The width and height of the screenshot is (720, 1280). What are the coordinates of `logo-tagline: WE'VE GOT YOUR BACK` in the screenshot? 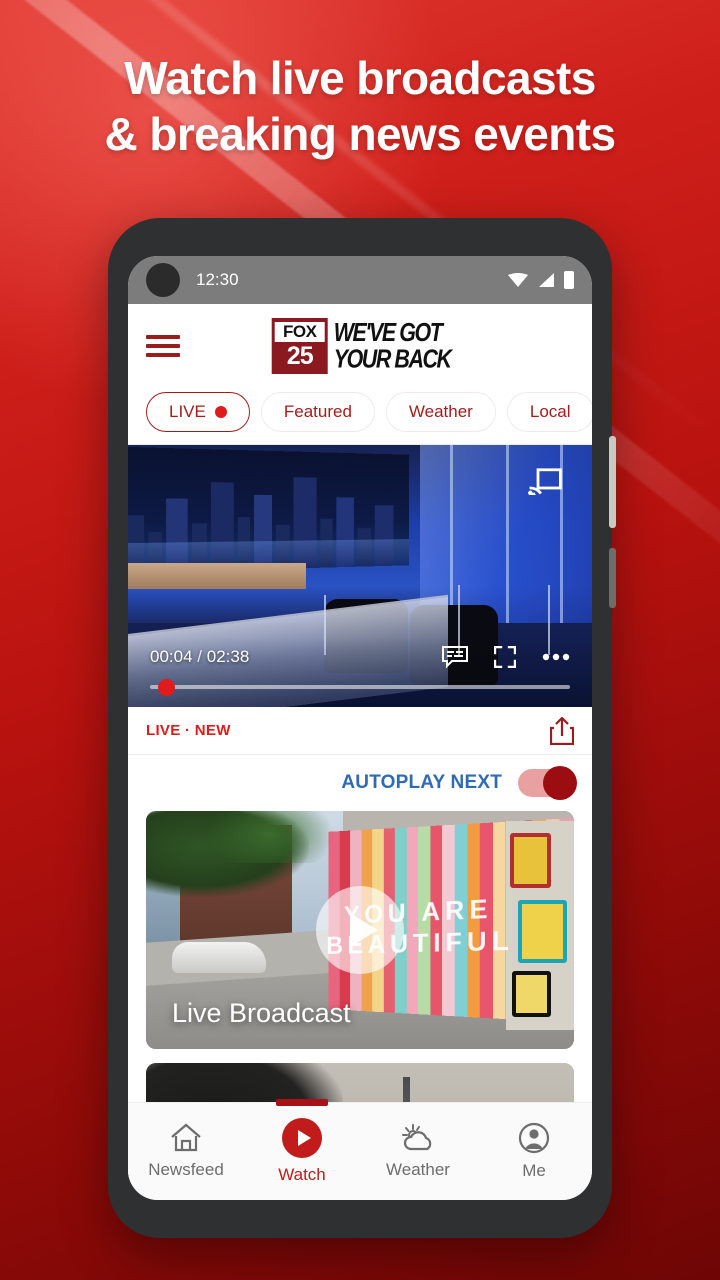 It's located at (392, 346).